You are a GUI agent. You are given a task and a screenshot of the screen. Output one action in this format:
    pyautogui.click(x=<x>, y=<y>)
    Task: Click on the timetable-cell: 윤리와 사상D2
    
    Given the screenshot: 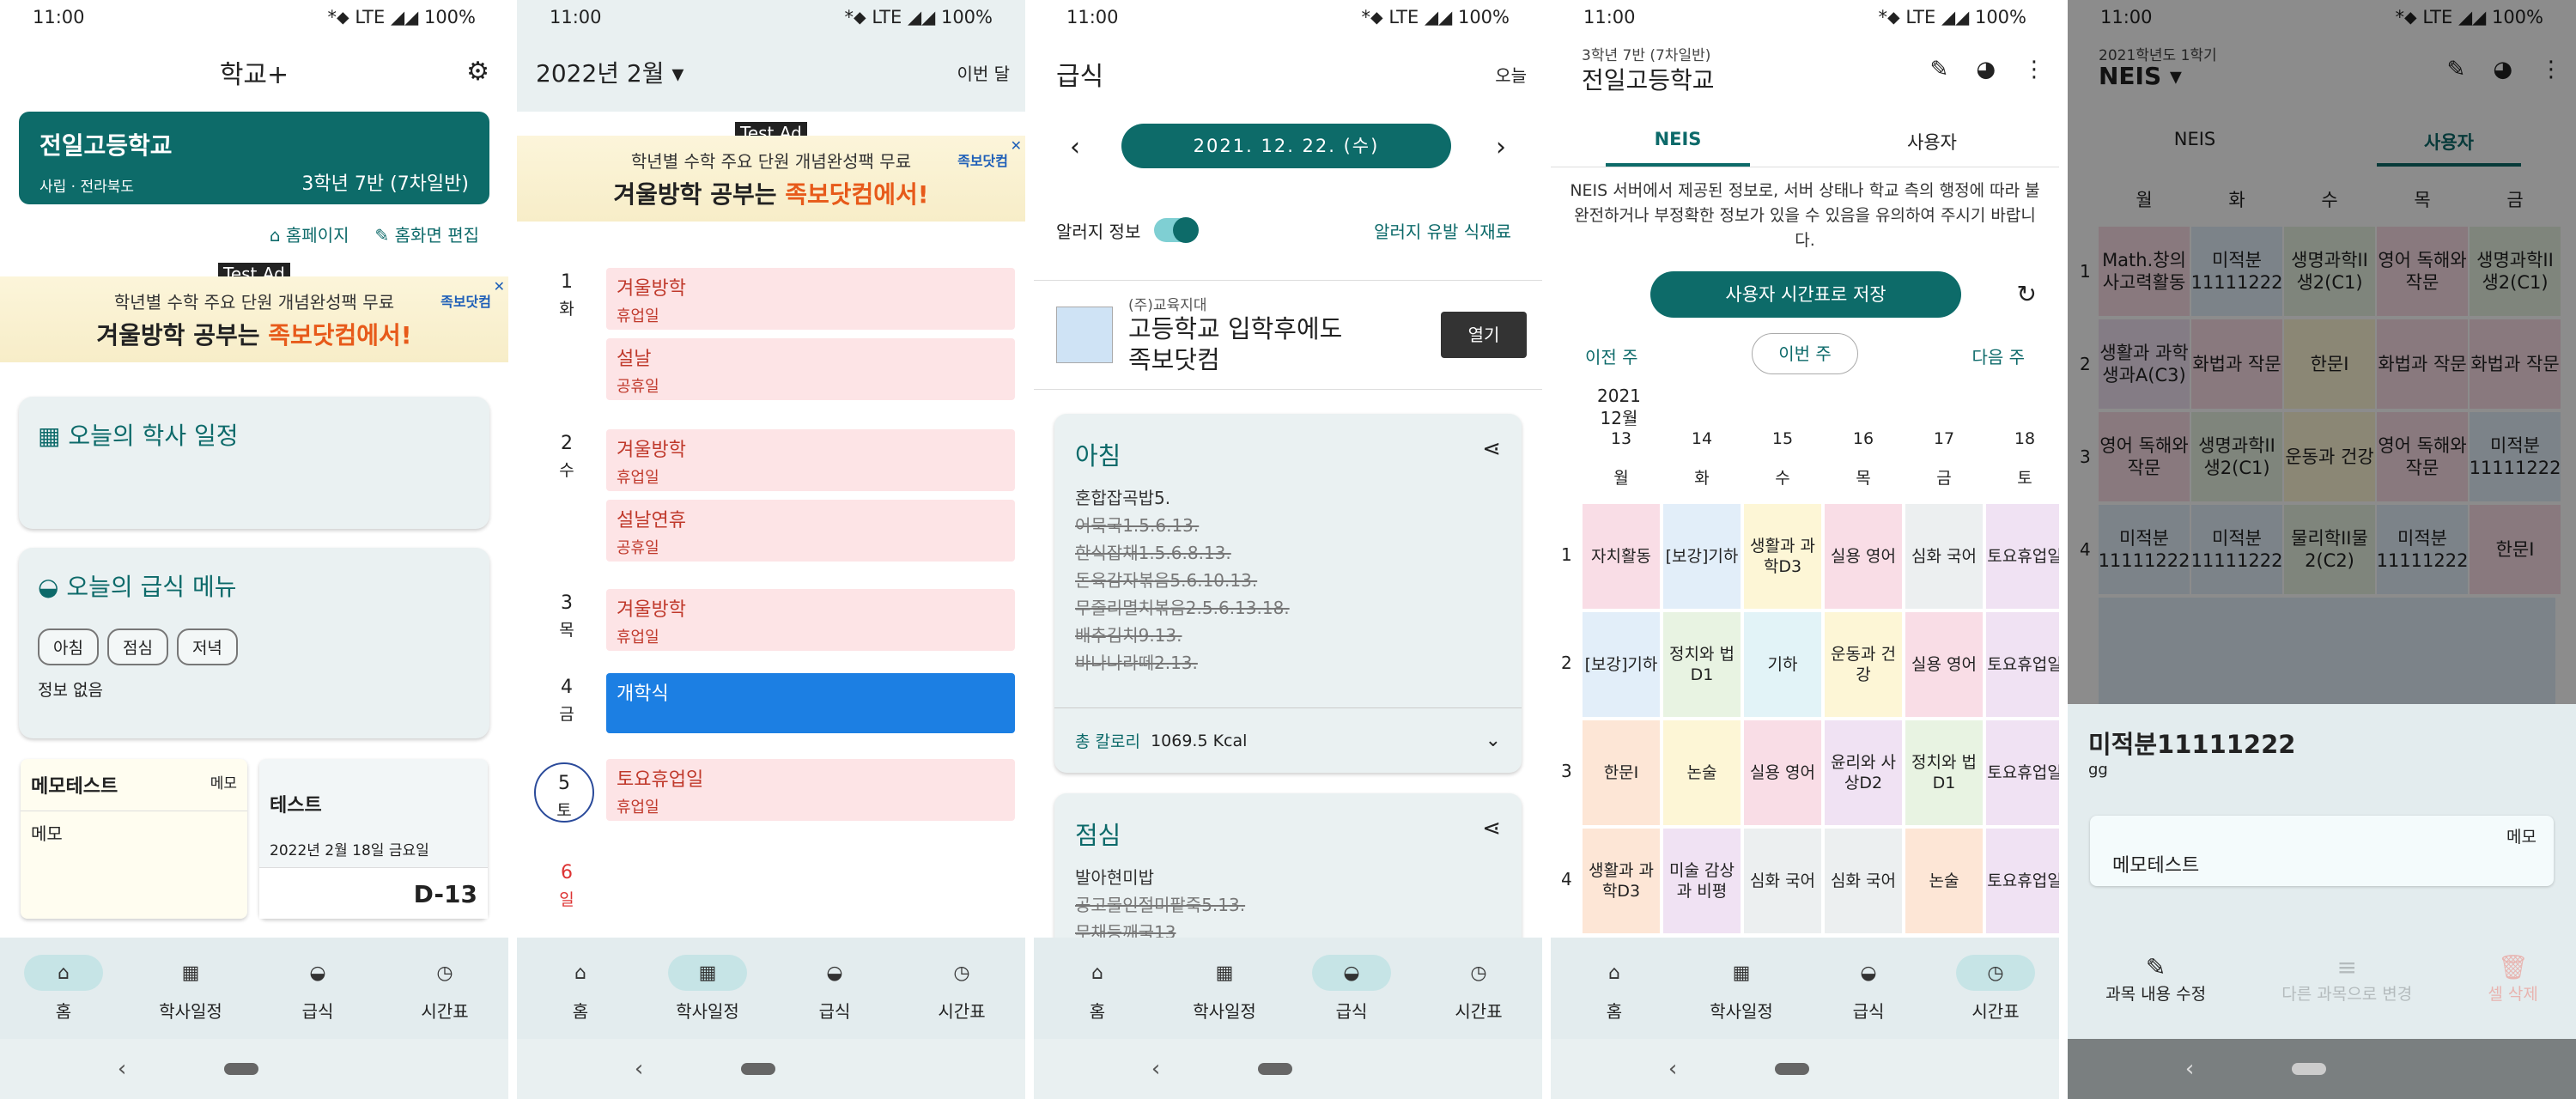 What is the action you would take?
    pyautogui.click(x=1864, y=773)
    